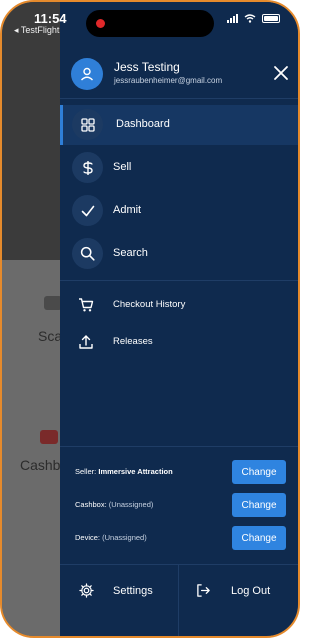  Describe the element at coordinates (87, 253) in the screenshot. I see `search-icon` at that location.